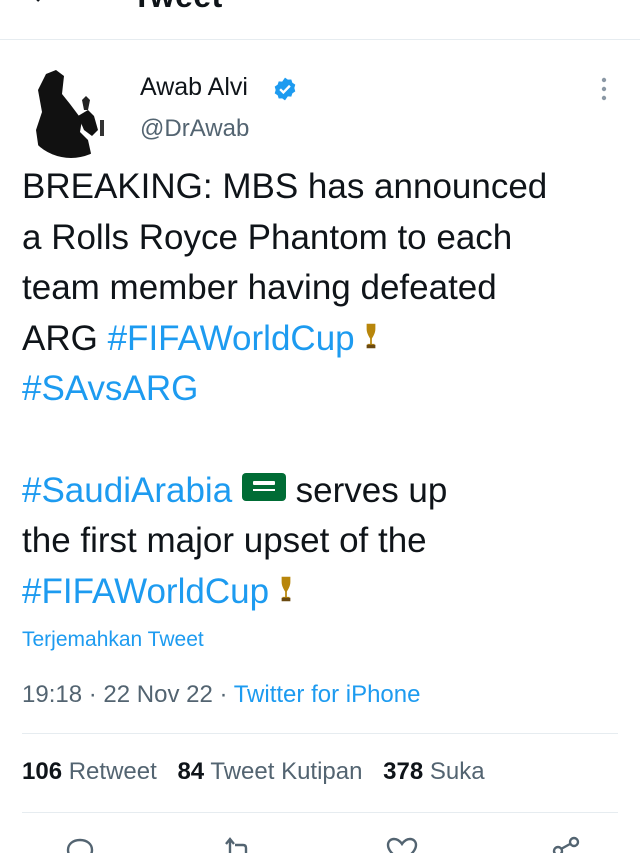 Image resolution: width=640 pixels, height=853 pixels. What do you see at coordinates (403, 771) in the screenshot?
I see `like-count: 378` at bounding box center [403, 771].